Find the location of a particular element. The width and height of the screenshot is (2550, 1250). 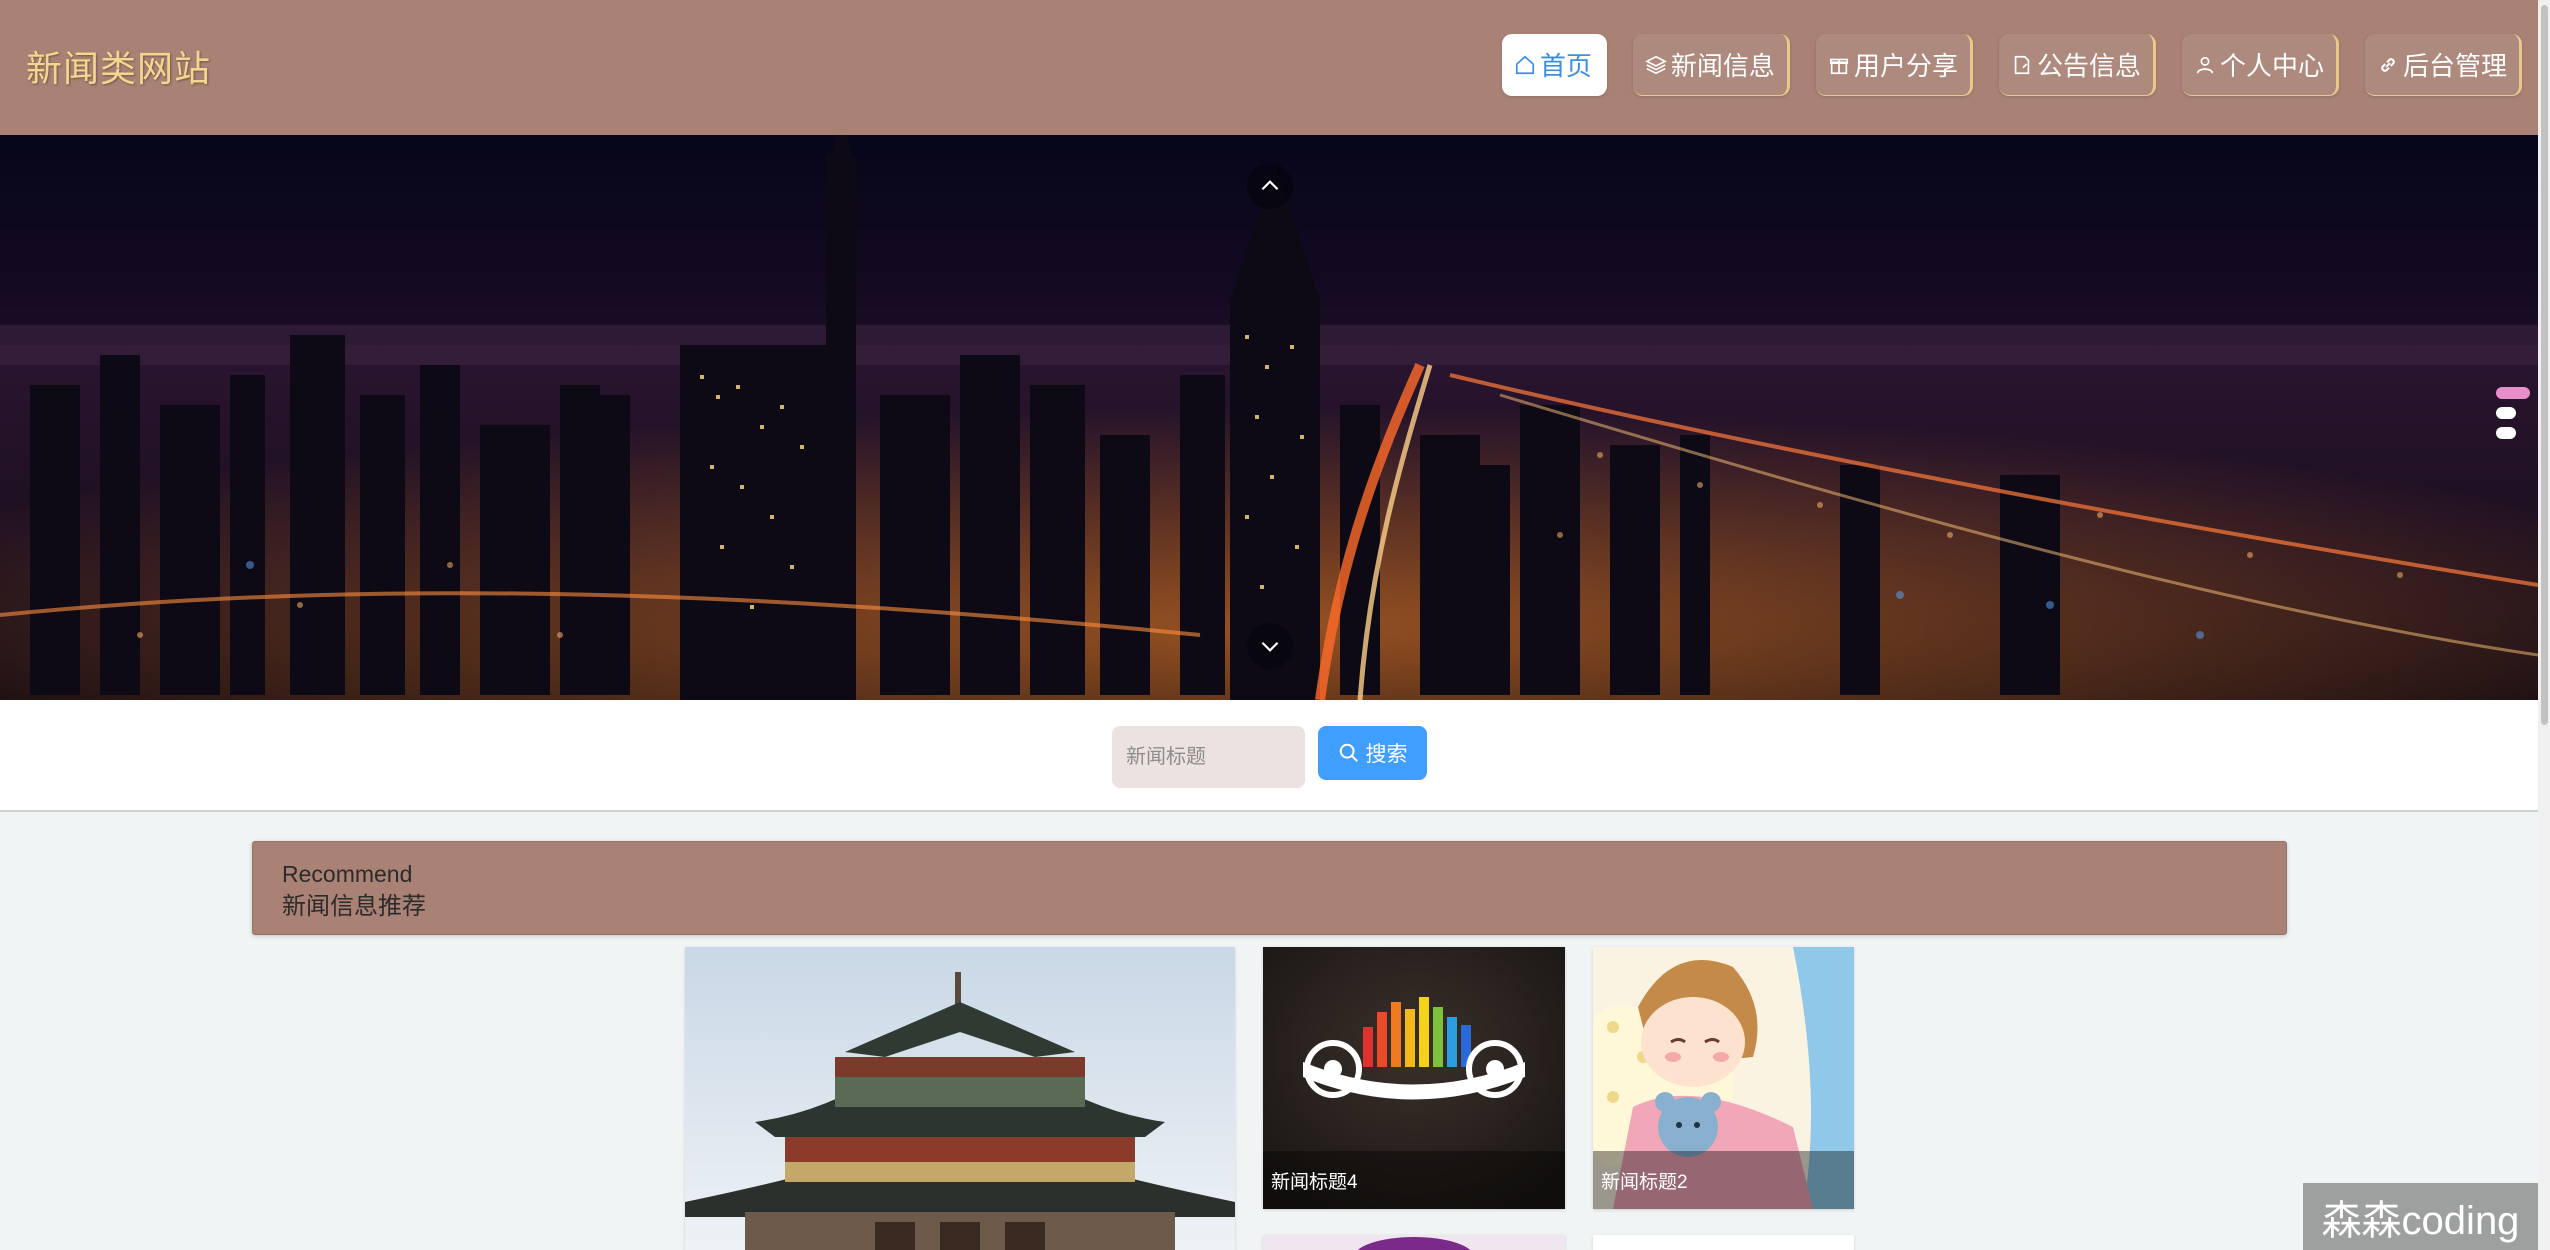

search-button: 搜索 is located at coordinates (1372, 753).